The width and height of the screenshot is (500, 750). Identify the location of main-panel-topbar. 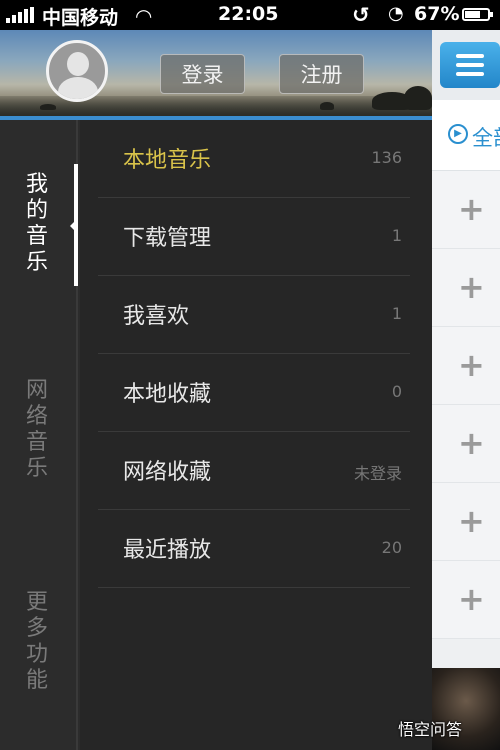
(466, 65).